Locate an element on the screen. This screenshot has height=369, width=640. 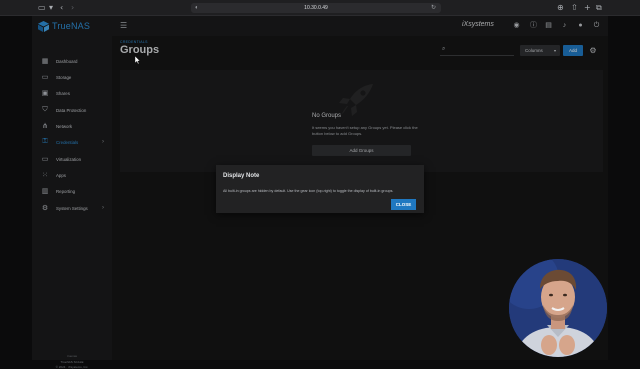
new-tab-icon: + is located at coordinates (587, 8).